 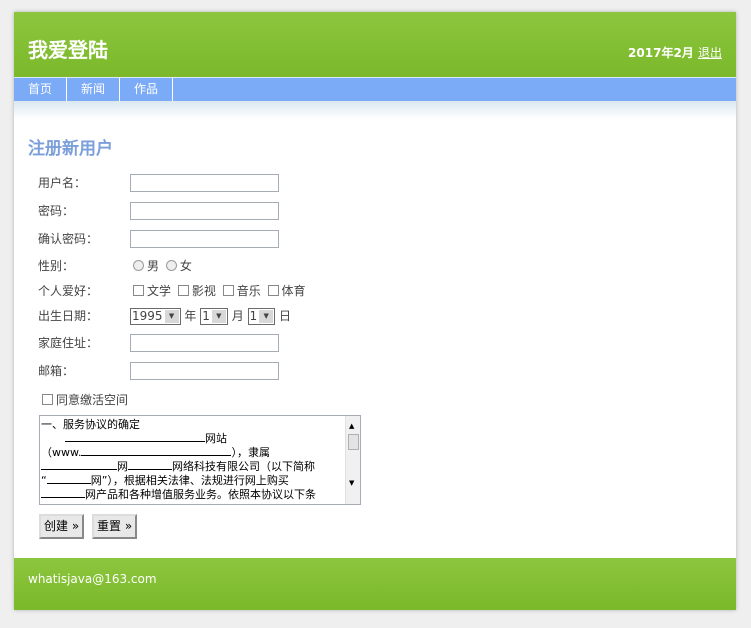 What do you see at coordinates (352, 460) in the screenshot?
I see `scrollbar: ▲ ▼` at bounding box center [352, 460].